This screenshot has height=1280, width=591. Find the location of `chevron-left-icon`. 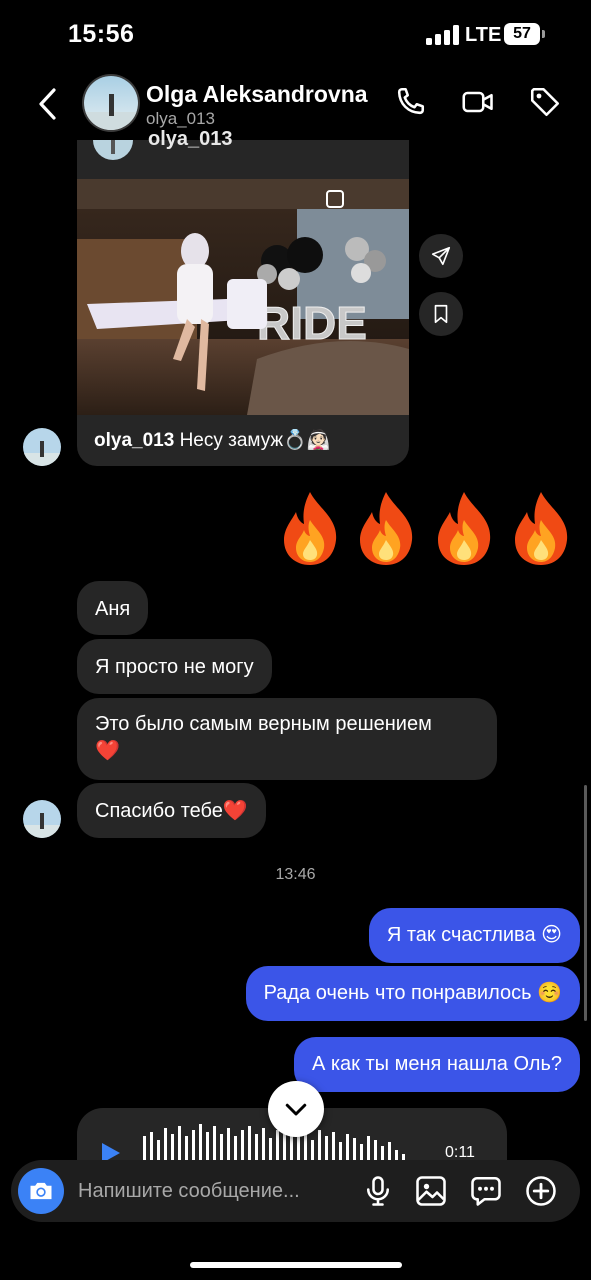

chevron-left-icon is located at coordinates (47, 104).